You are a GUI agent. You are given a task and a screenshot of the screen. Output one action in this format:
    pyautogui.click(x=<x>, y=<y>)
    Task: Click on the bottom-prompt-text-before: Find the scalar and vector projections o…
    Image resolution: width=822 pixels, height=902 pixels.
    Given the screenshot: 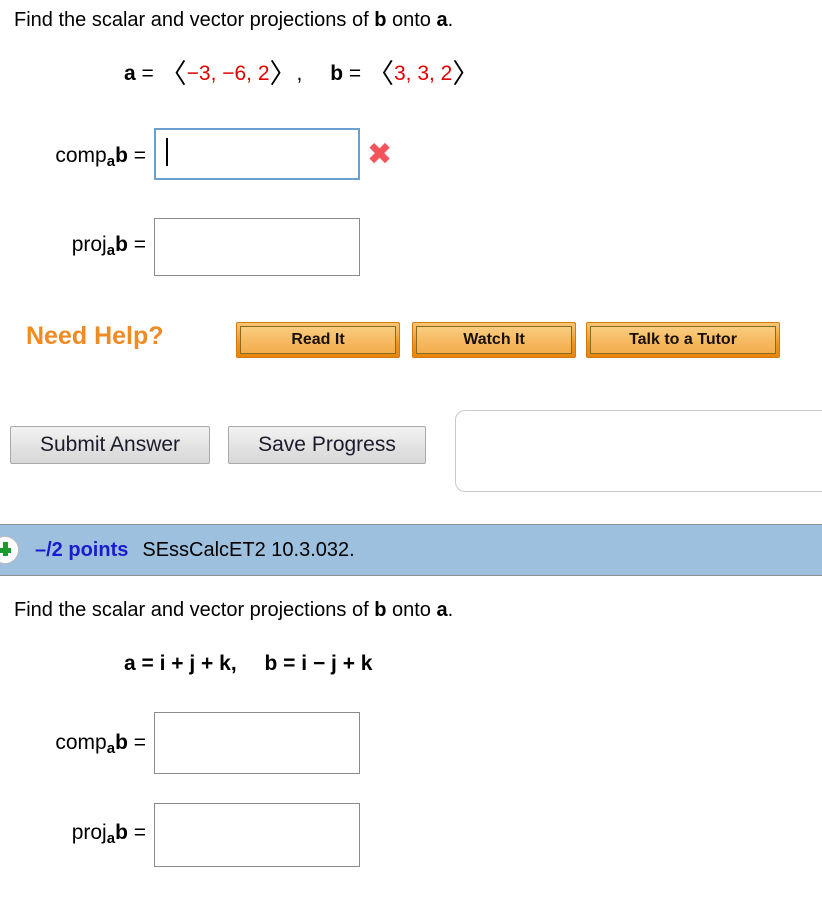 What is the action you would take?
    pyautogui.click(x=194, y=610)
    